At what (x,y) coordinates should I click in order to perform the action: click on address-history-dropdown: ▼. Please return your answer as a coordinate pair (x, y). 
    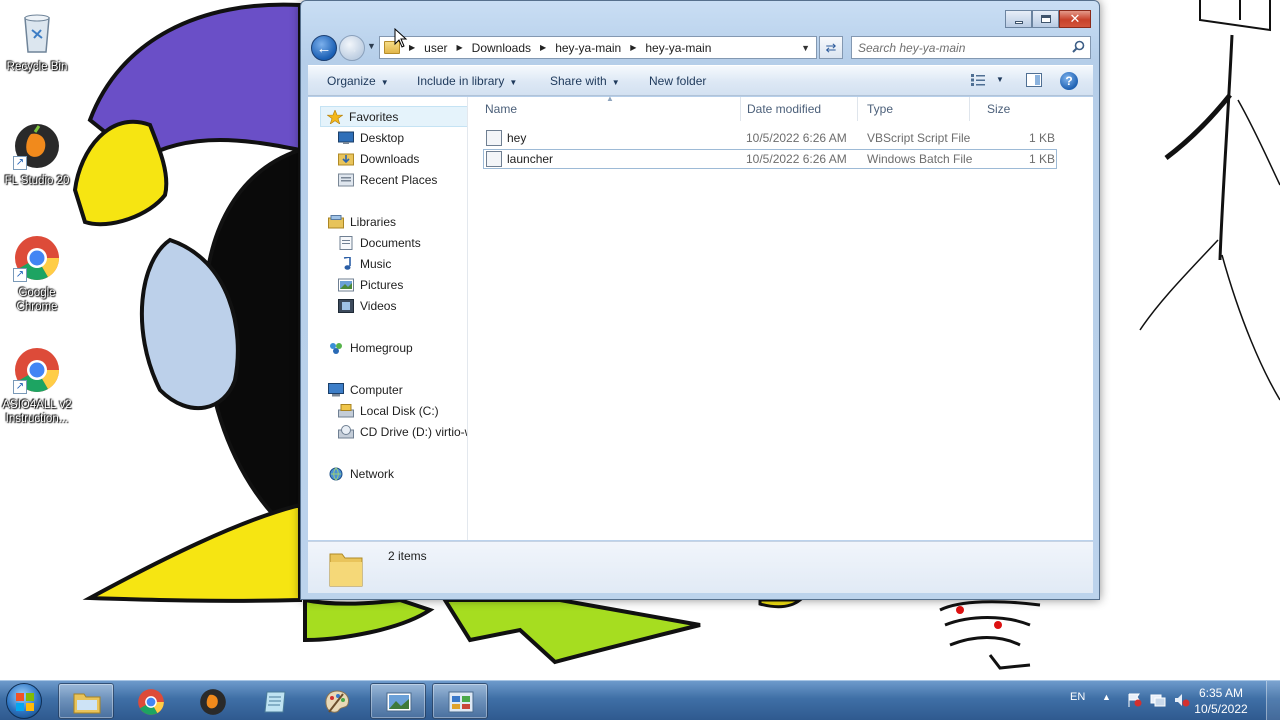
    Looking at the image, I should click on (805, 48).